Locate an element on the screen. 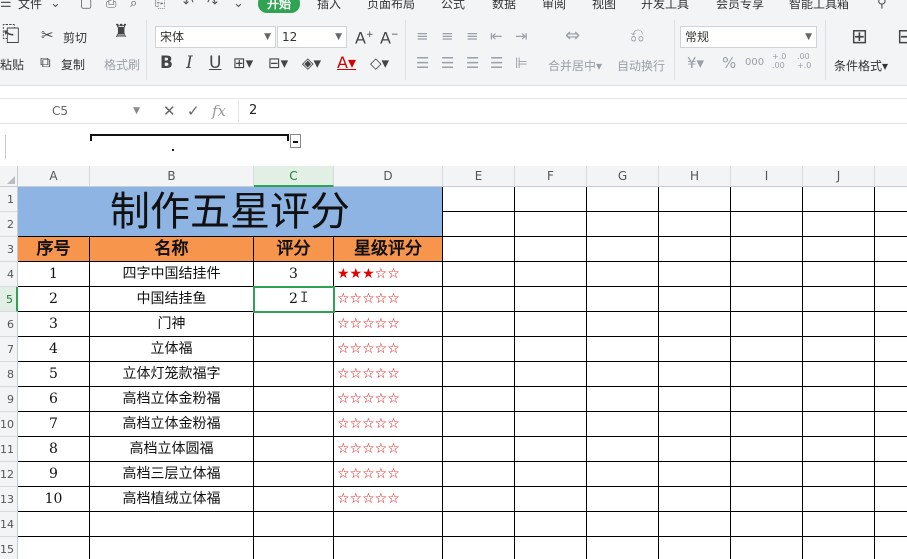 Image resolution: width=907 pixels, height=559 pixels. undo-icon: ↶ is located at coordinates (188, 5).